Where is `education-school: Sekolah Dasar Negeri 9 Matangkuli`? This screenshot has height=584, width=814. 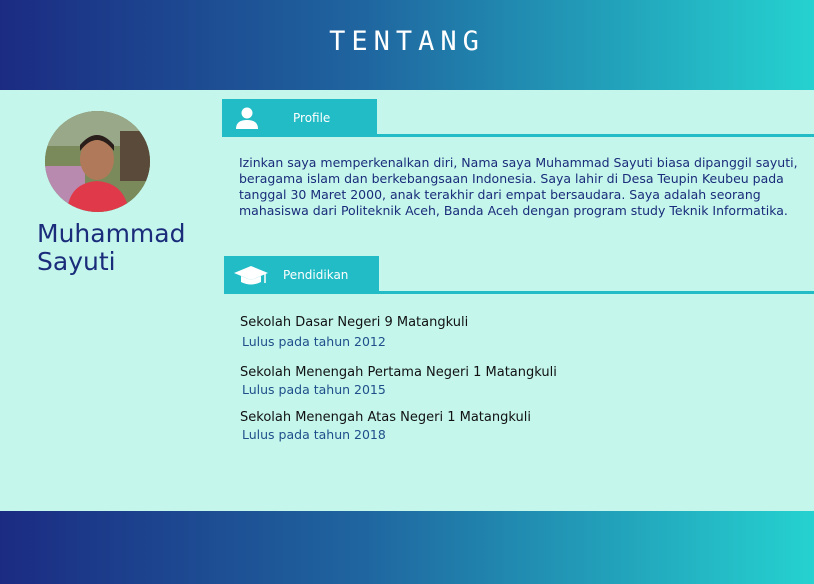
education-school: Sekolah Dasar Negeri 9 Matangkuli is located at coordinates (354, 322).